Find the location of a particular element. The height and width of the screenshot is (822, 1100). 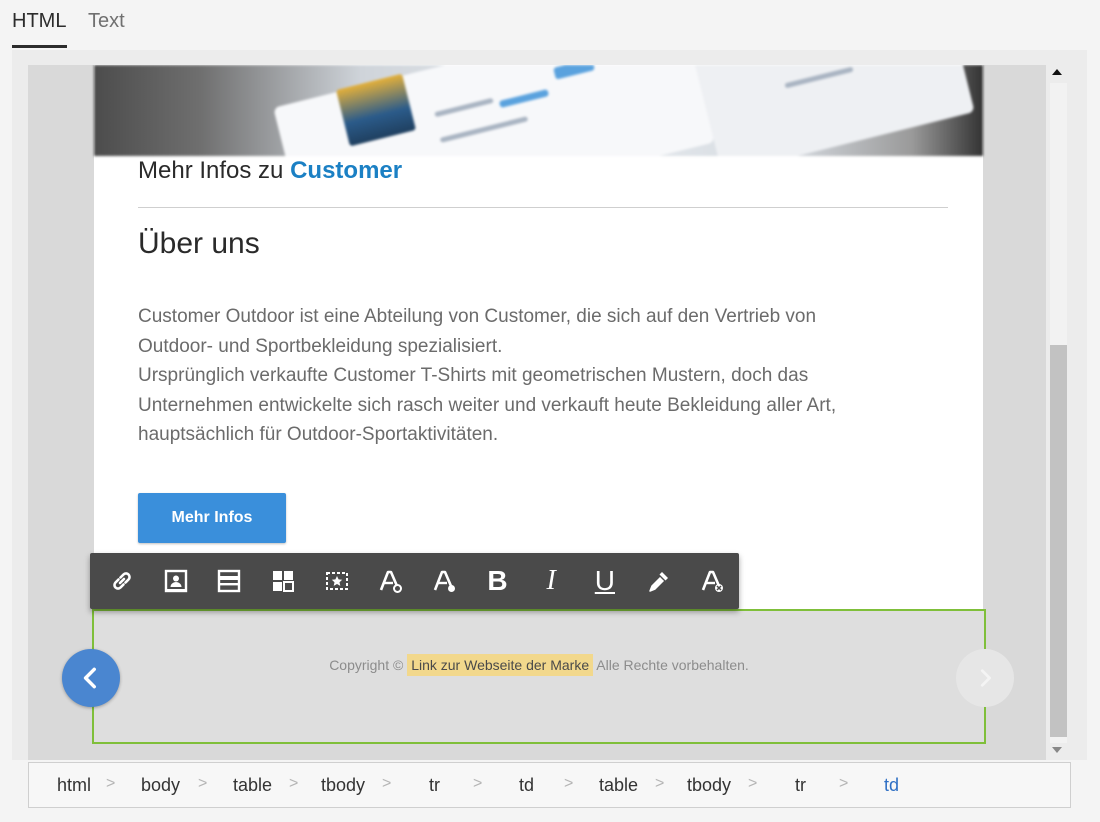

layout-button is located at coordinates (283, 581).